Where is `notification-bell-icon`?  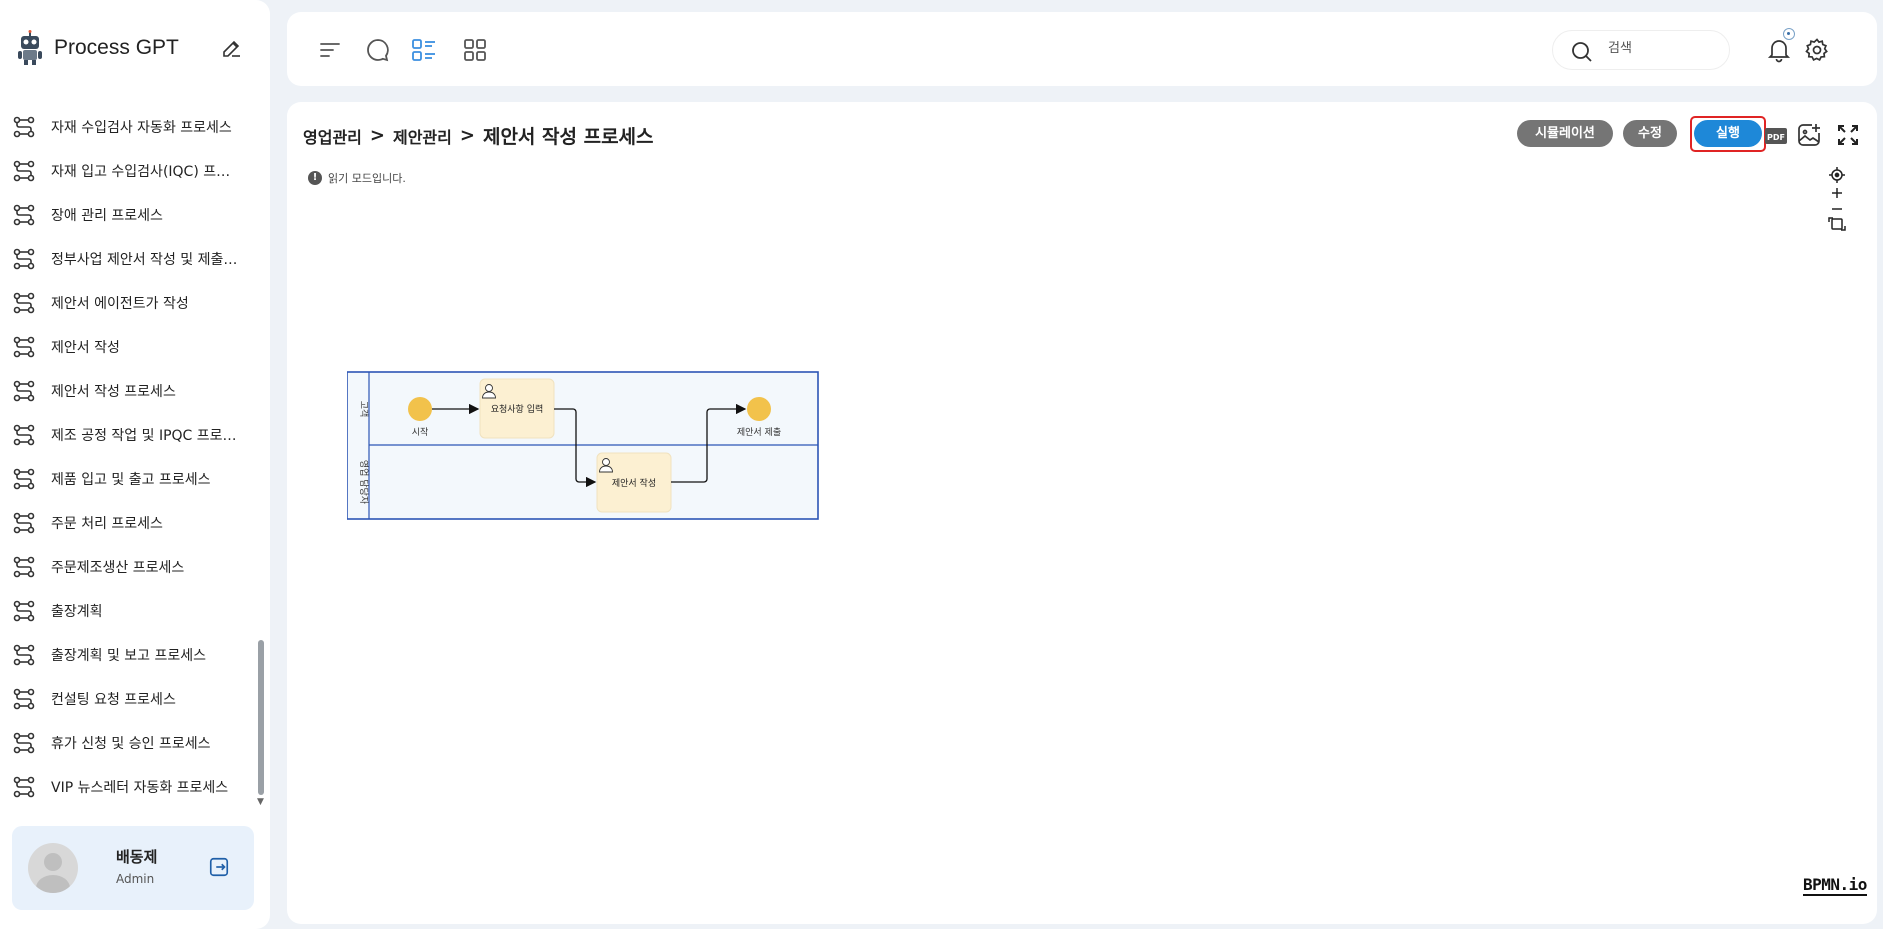
notification-bell-icon is located at coordinates (1779, 50).